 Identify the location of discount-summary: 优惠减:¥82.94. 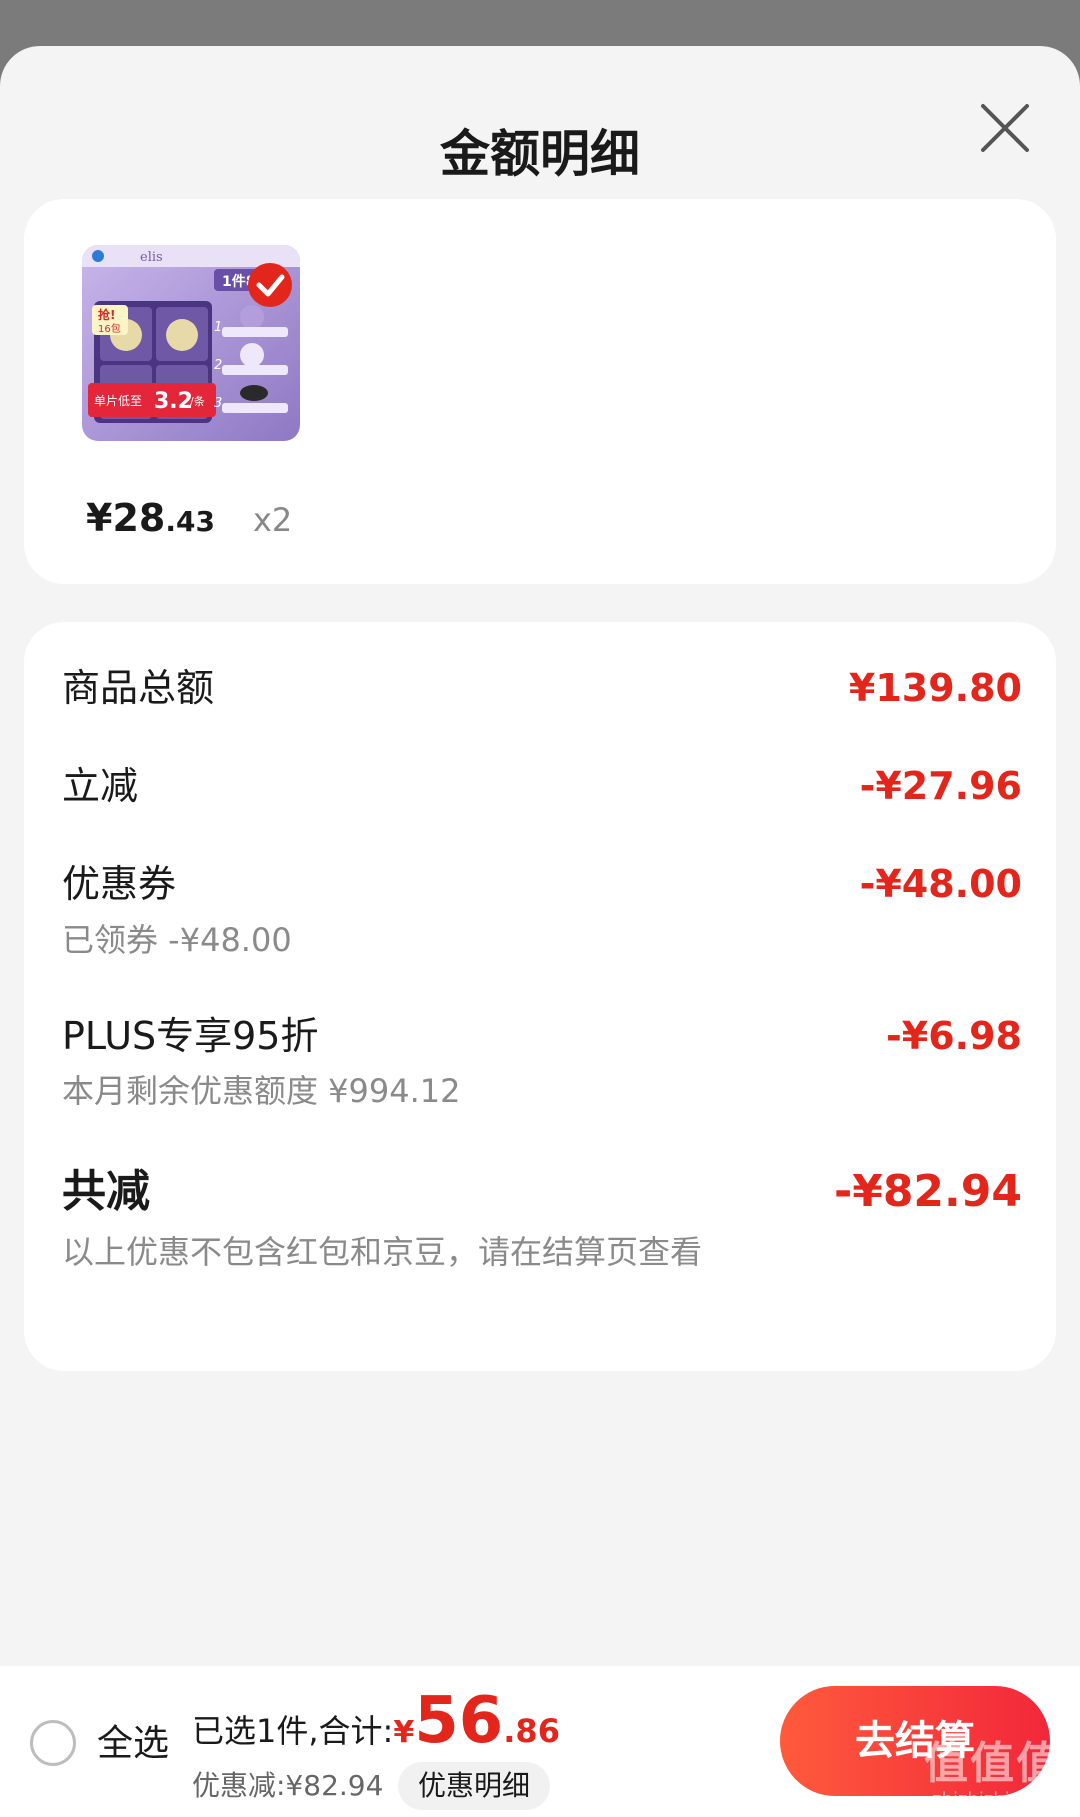
(288, 1785).